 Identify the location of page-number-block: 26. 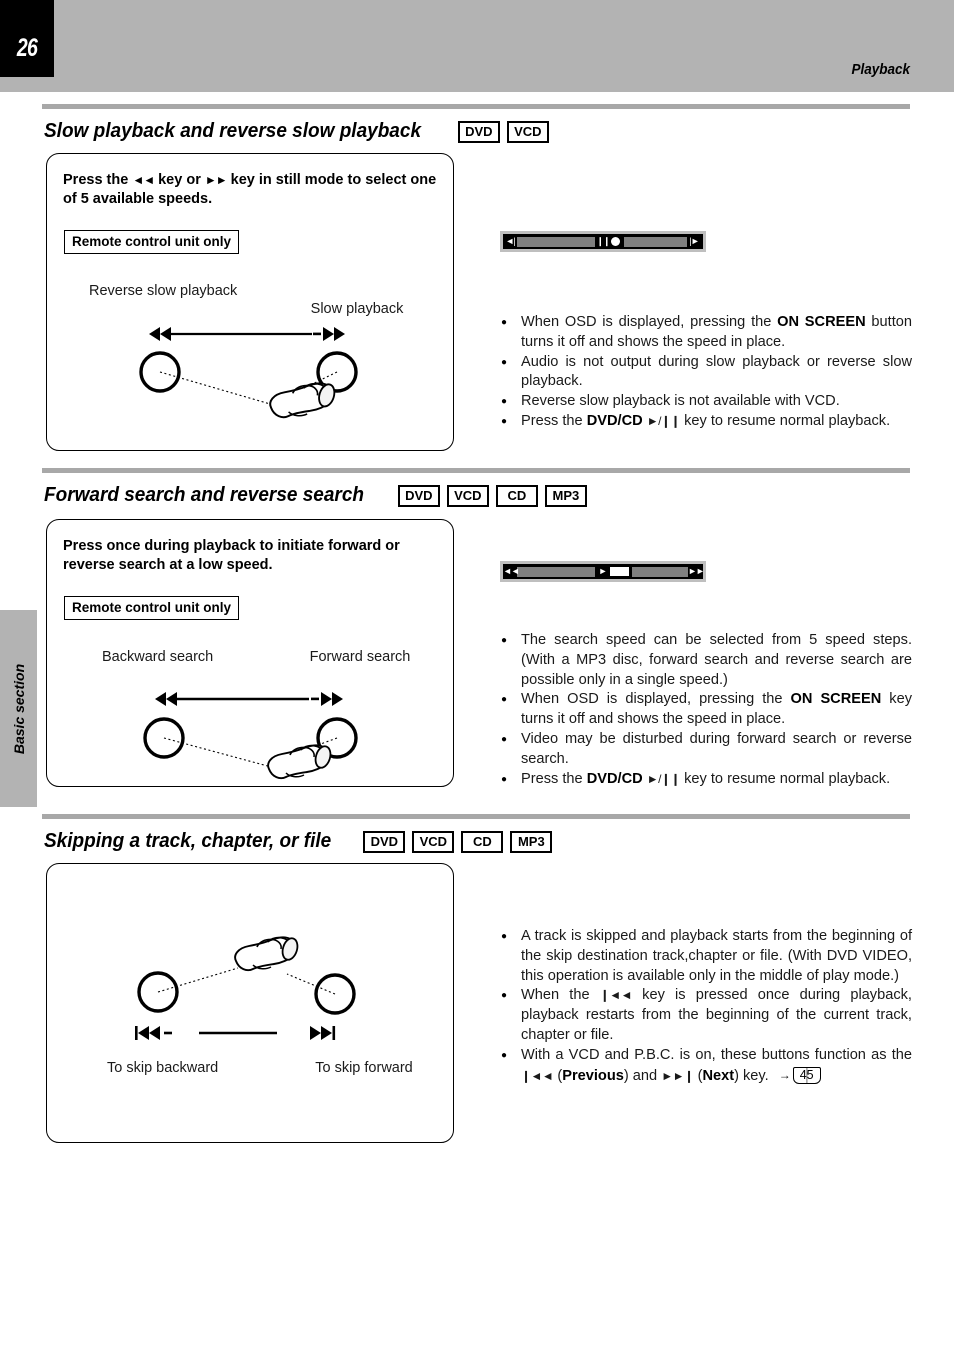
(27, 38).